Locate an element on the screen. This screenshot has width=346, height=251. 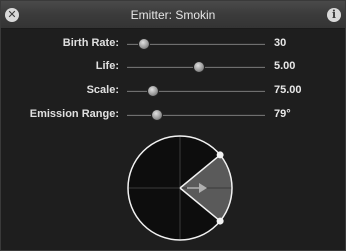
life-value: 5.00 is located at coordinates (285, 66).